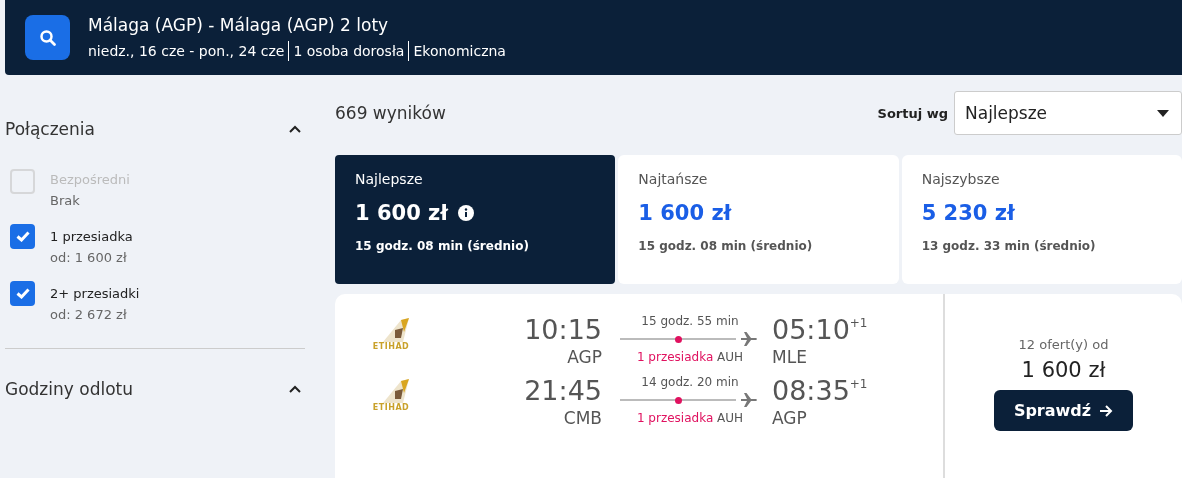 This screenshot has height=478, width=1182. What do you see at coordinates (50, 129) in the screenshot?
I see `filter-heading: Połączenia` at bounding box center [50, 129].